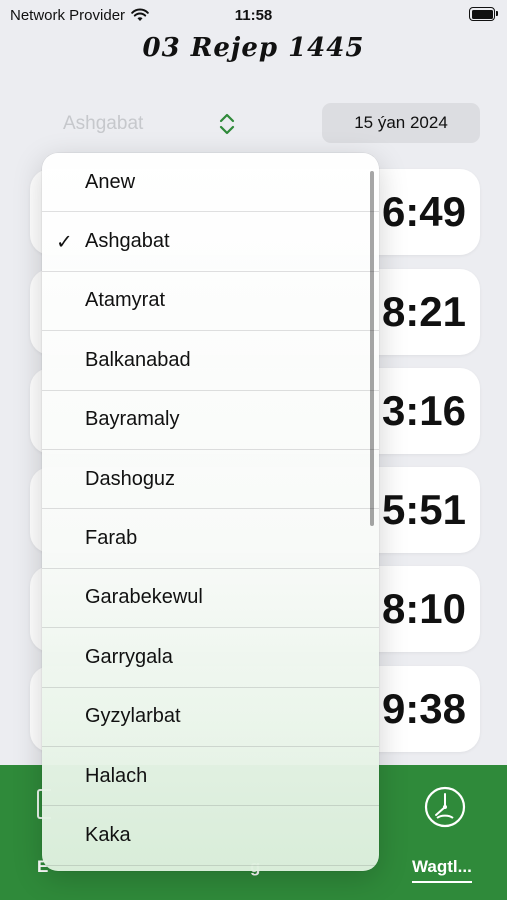 The image size is (507, 900). I want to click on status-bar: Network Provider 11:58, so click(253, 15).